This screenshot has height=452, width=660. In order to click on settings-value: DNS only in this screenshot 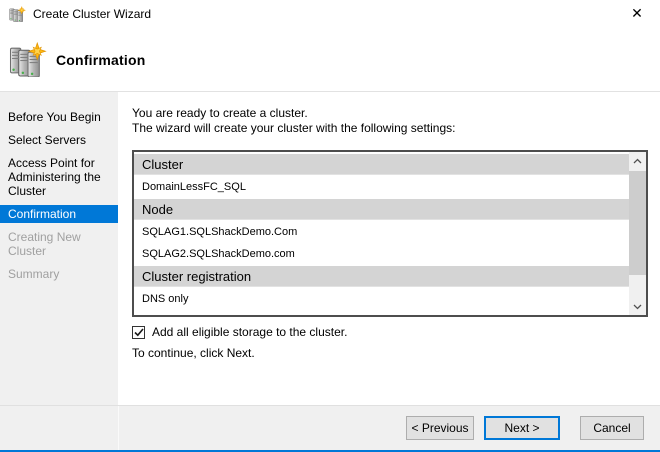, I will do `click(381, 299)`.